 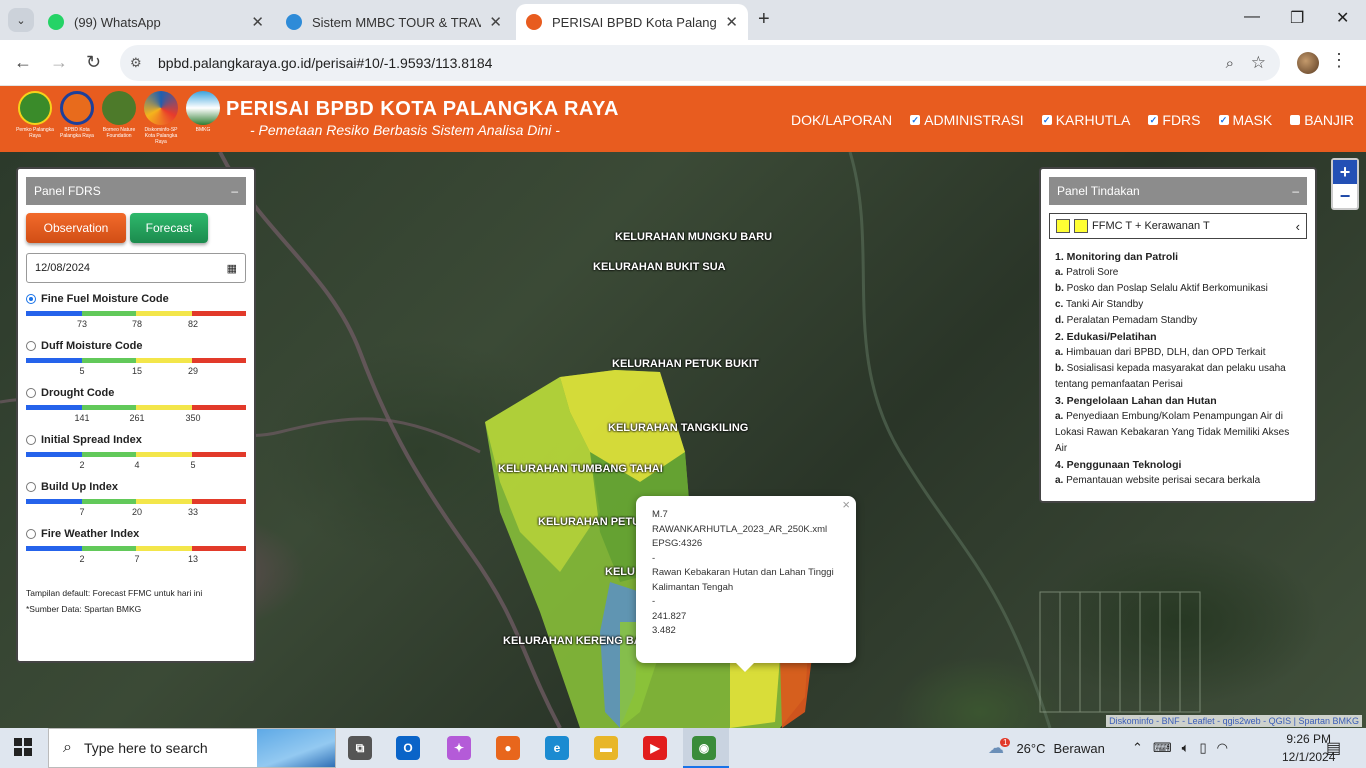 I want to click on edge-icon: e, so click(x=557, y=748).